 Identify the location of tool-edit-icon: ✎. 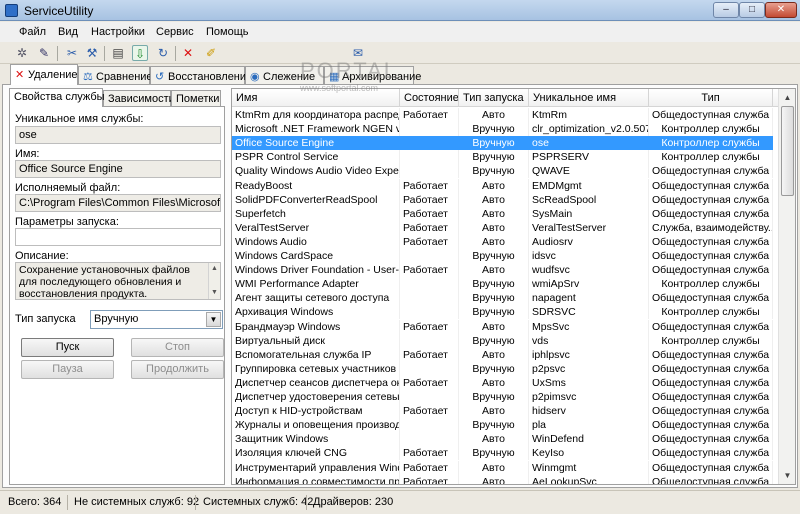
(44, 53).